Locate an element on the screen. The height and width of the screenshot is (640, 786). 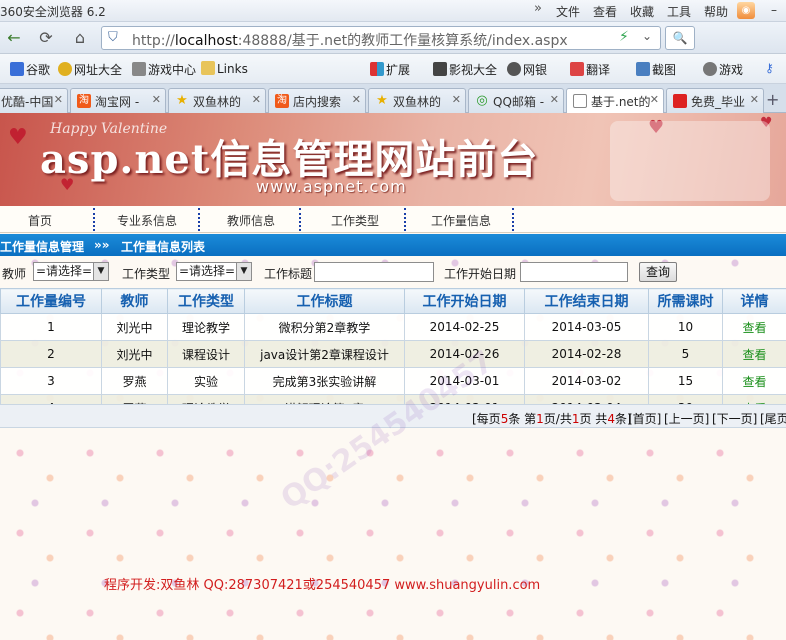
menu-help: 帮助 is located at coordinates (722, 11).